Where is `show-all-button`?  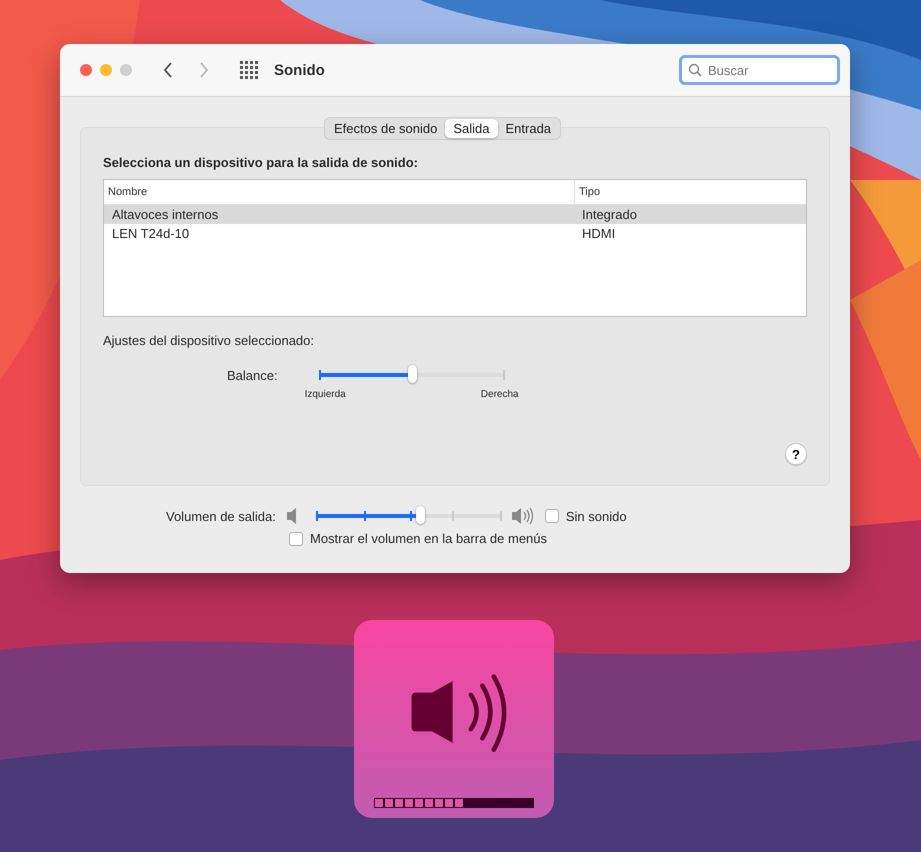 show-all-button is located at coordinates (249, 70).